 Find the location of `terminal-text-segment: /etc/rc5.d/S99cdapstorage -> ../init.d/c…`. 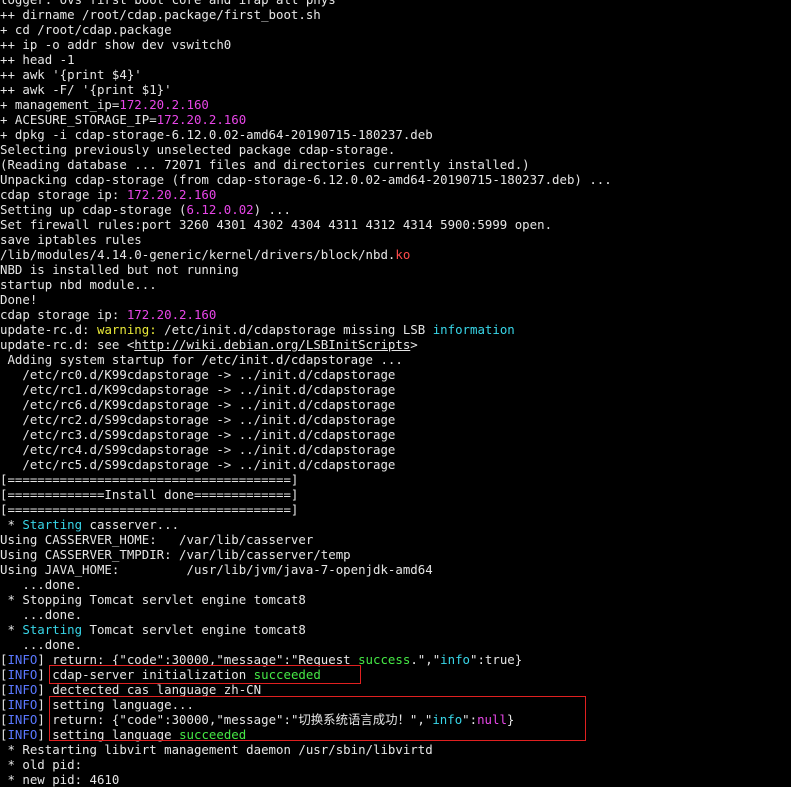

terminal-text-segment: /etc/rc5.d/S99cdapstorage -> ../init.d/c… is located at coordinates (198, 464).